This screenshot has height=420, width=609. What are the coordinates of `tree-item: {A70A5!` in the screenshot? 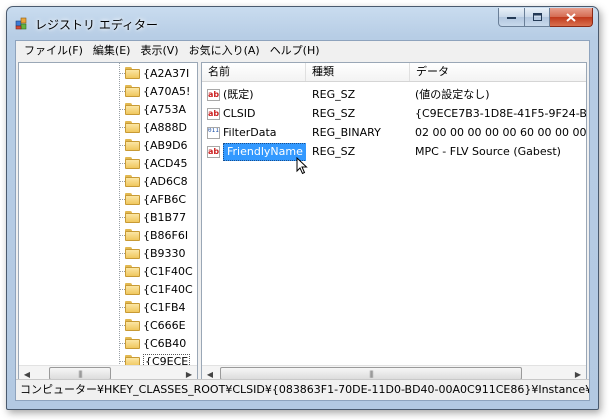 It's located at (154, 91).